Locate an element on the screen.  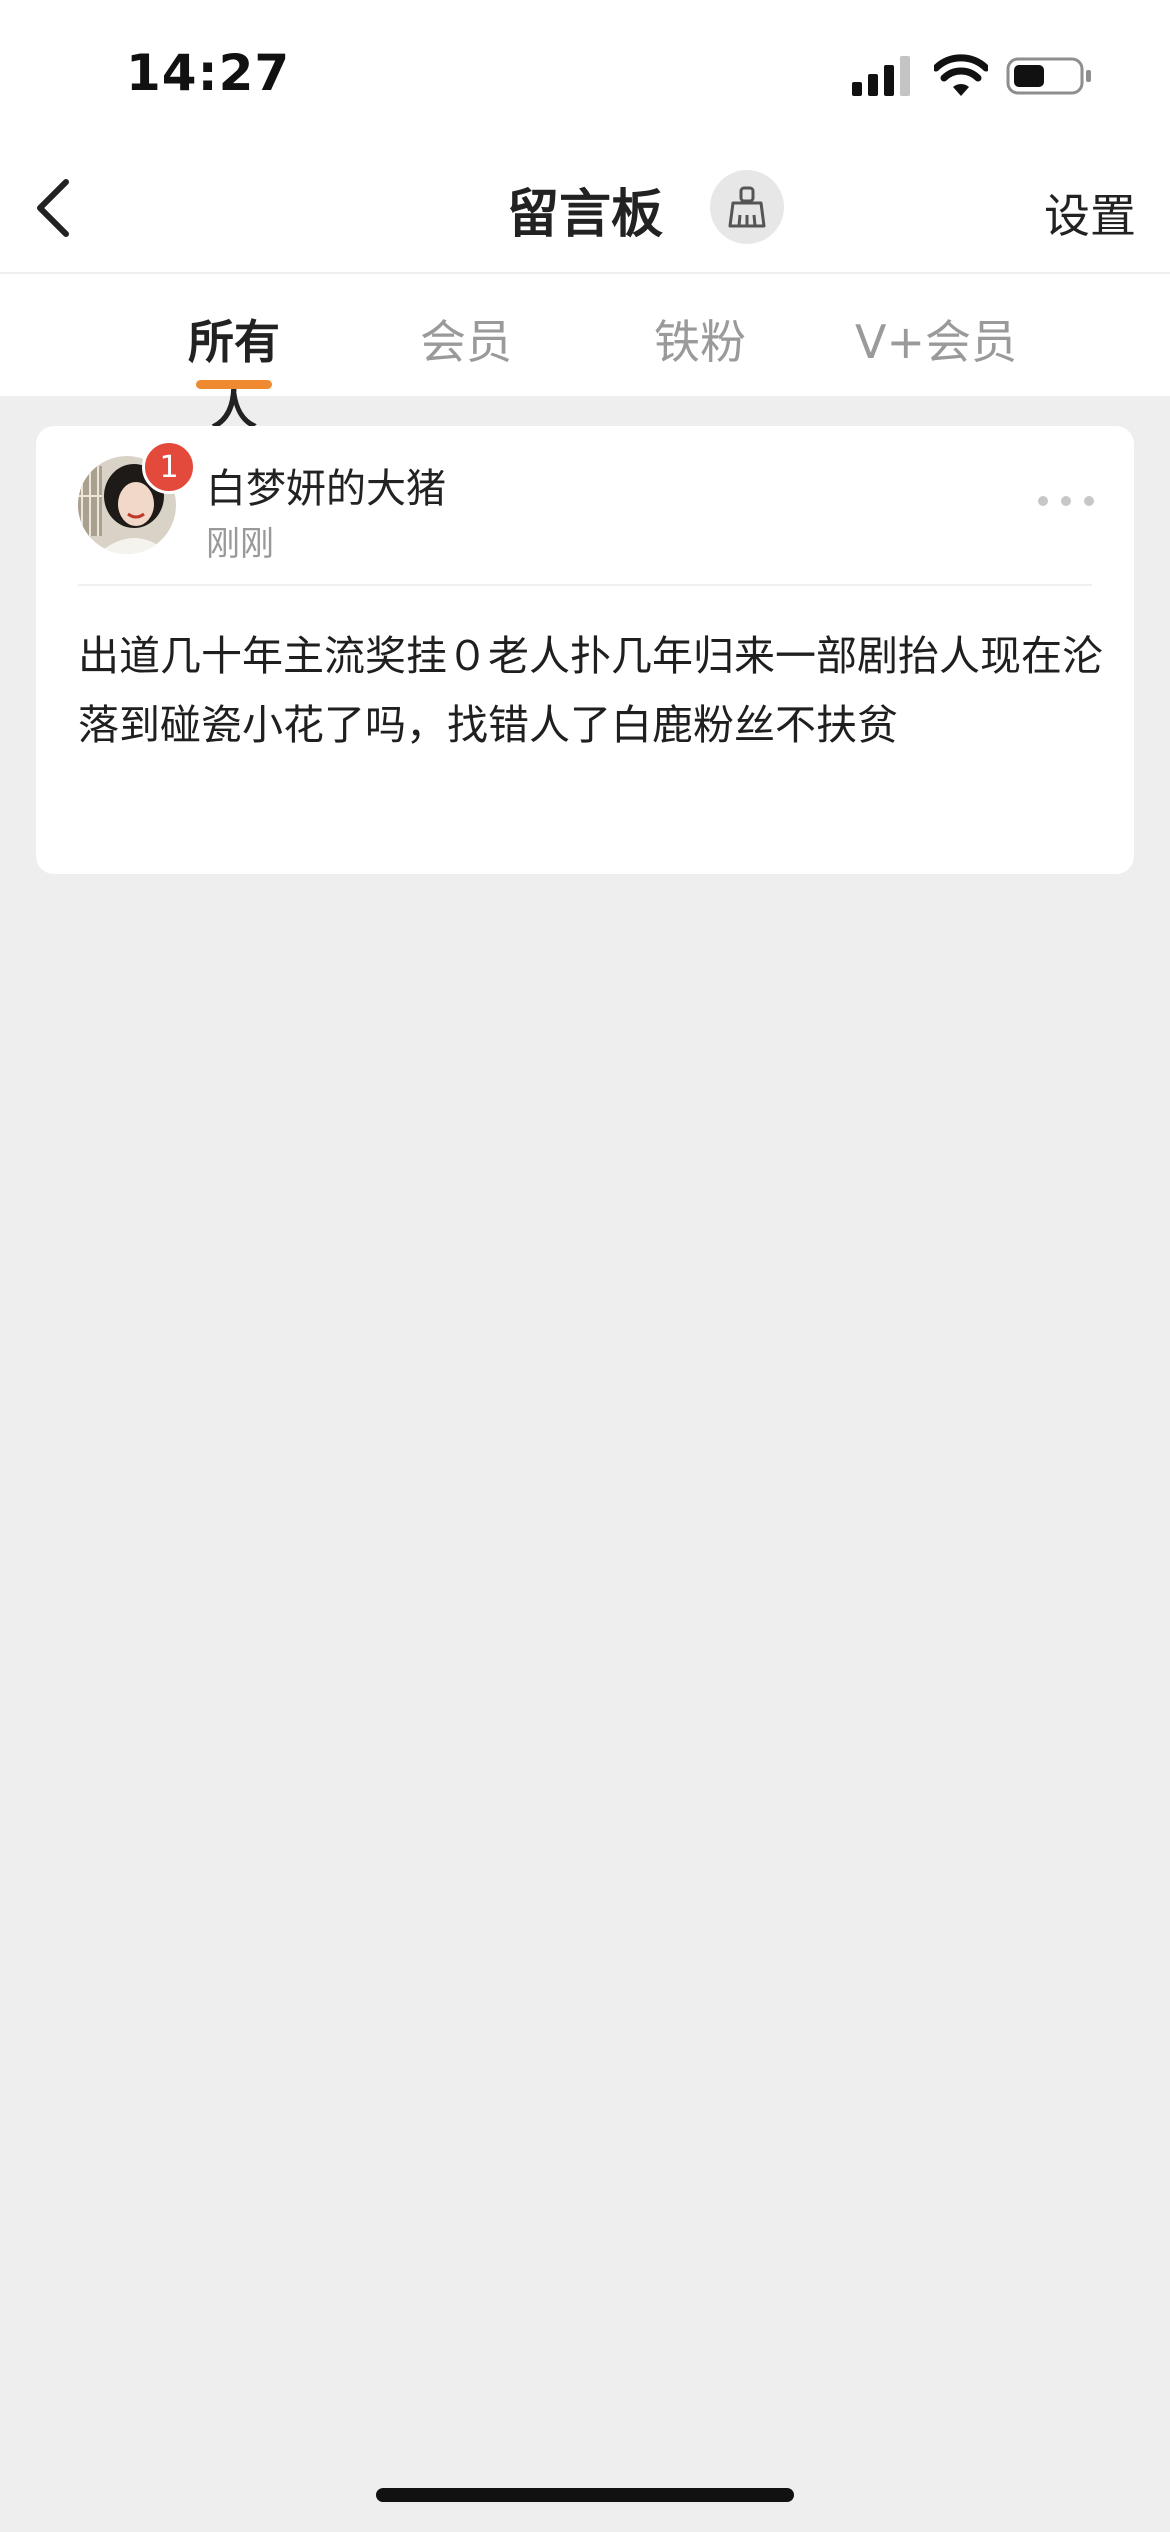
page-title: 留言板 is located at coordinates (584, 215).